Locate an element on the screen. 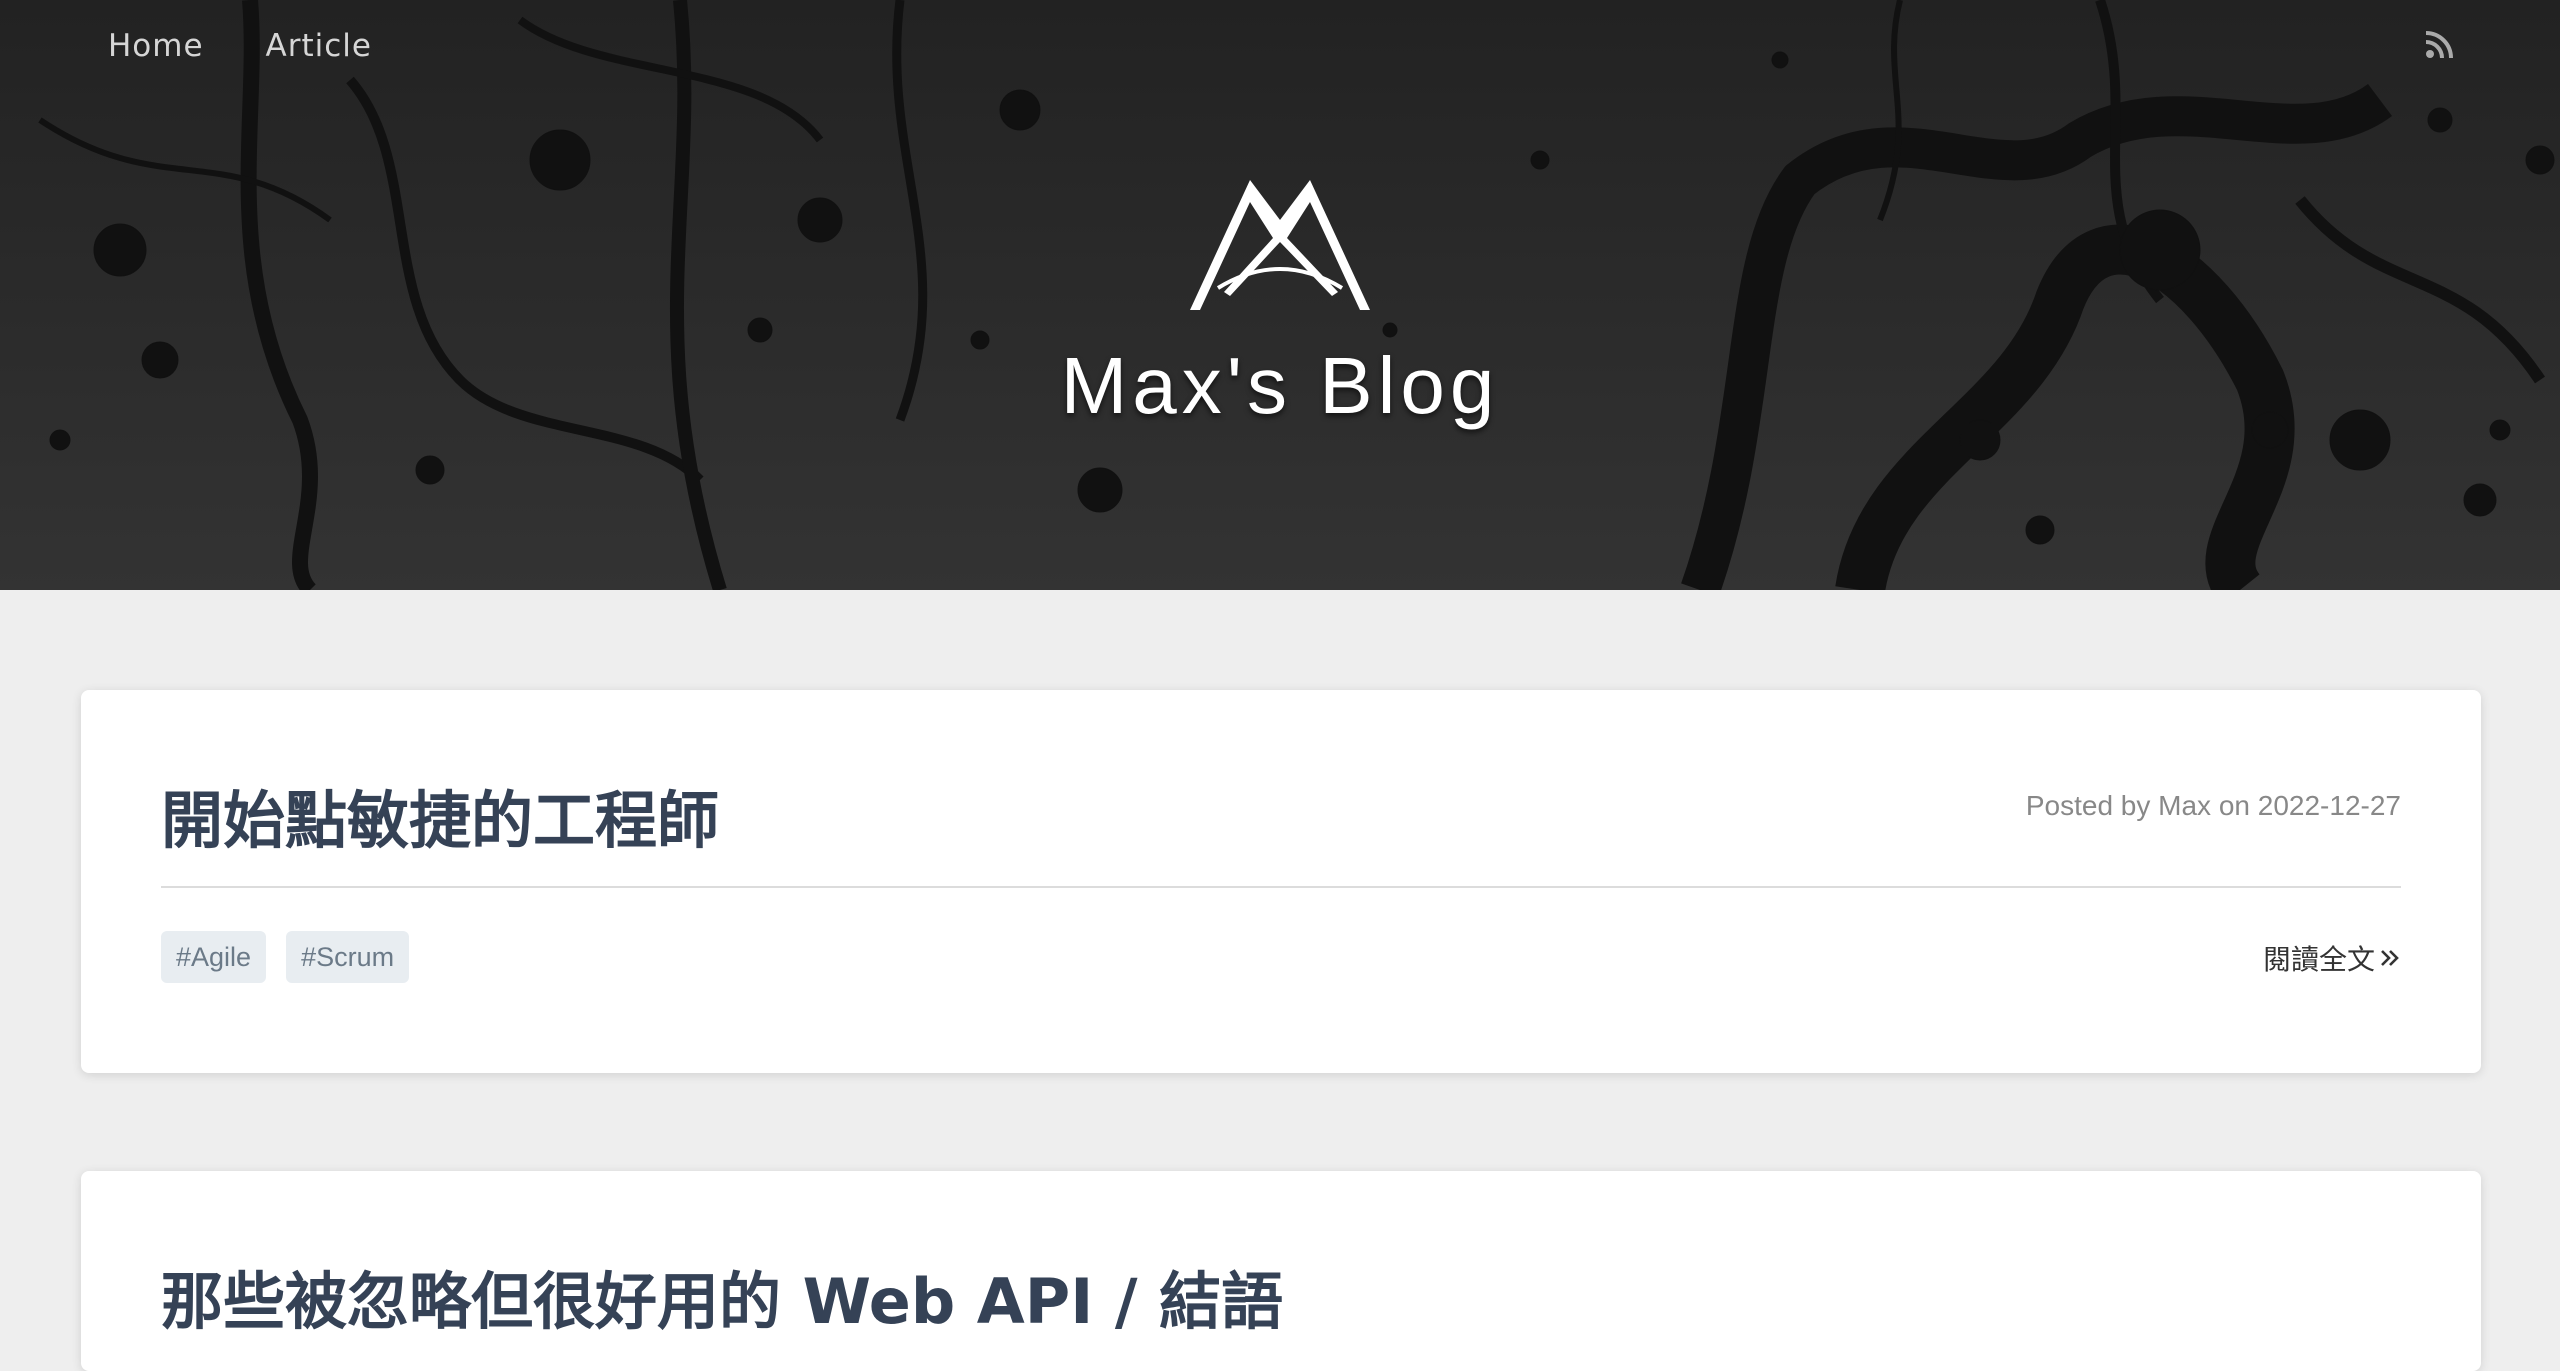 The height and width of the screenshot is (1371, 2560). divider is located at coordinates (1281, 887).